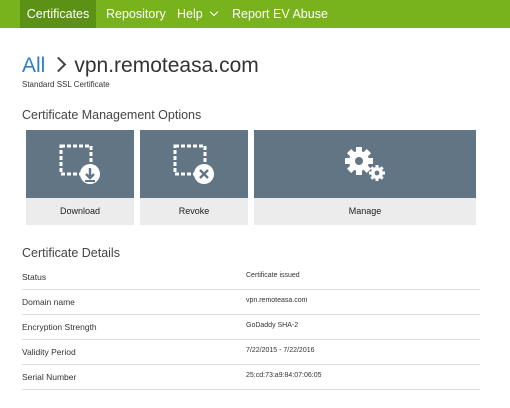 The width and height of the screenshot is (510, 408). Describe the element at coordinates (34, 277) in the screenshot. I see `status-label: Status` at that location.